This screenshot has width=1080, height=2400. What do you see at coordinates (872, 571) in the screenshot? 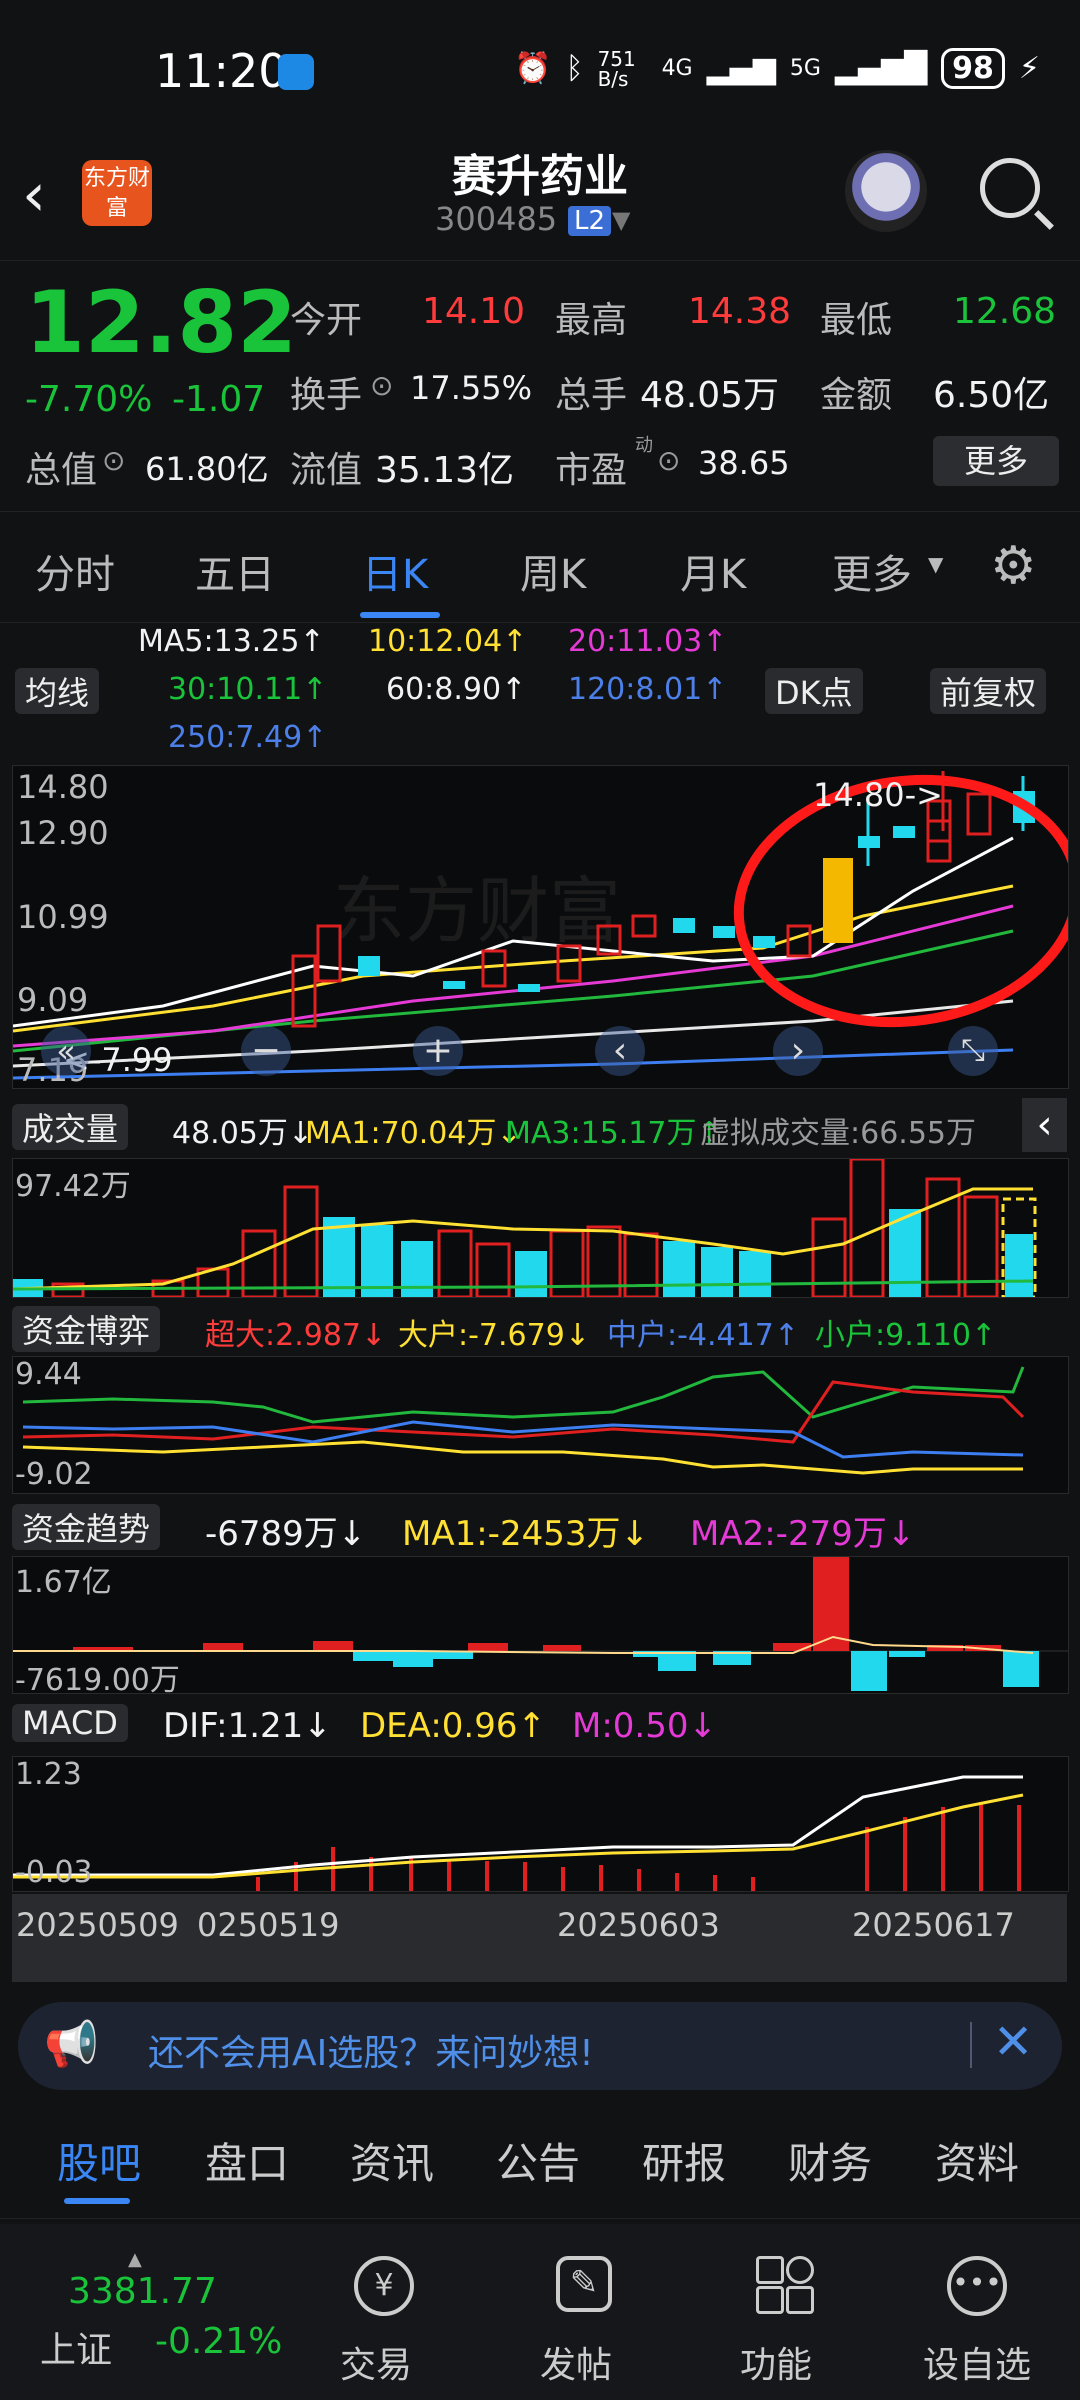
I see `tab-more: 更多` at bounding box center [872, 571].